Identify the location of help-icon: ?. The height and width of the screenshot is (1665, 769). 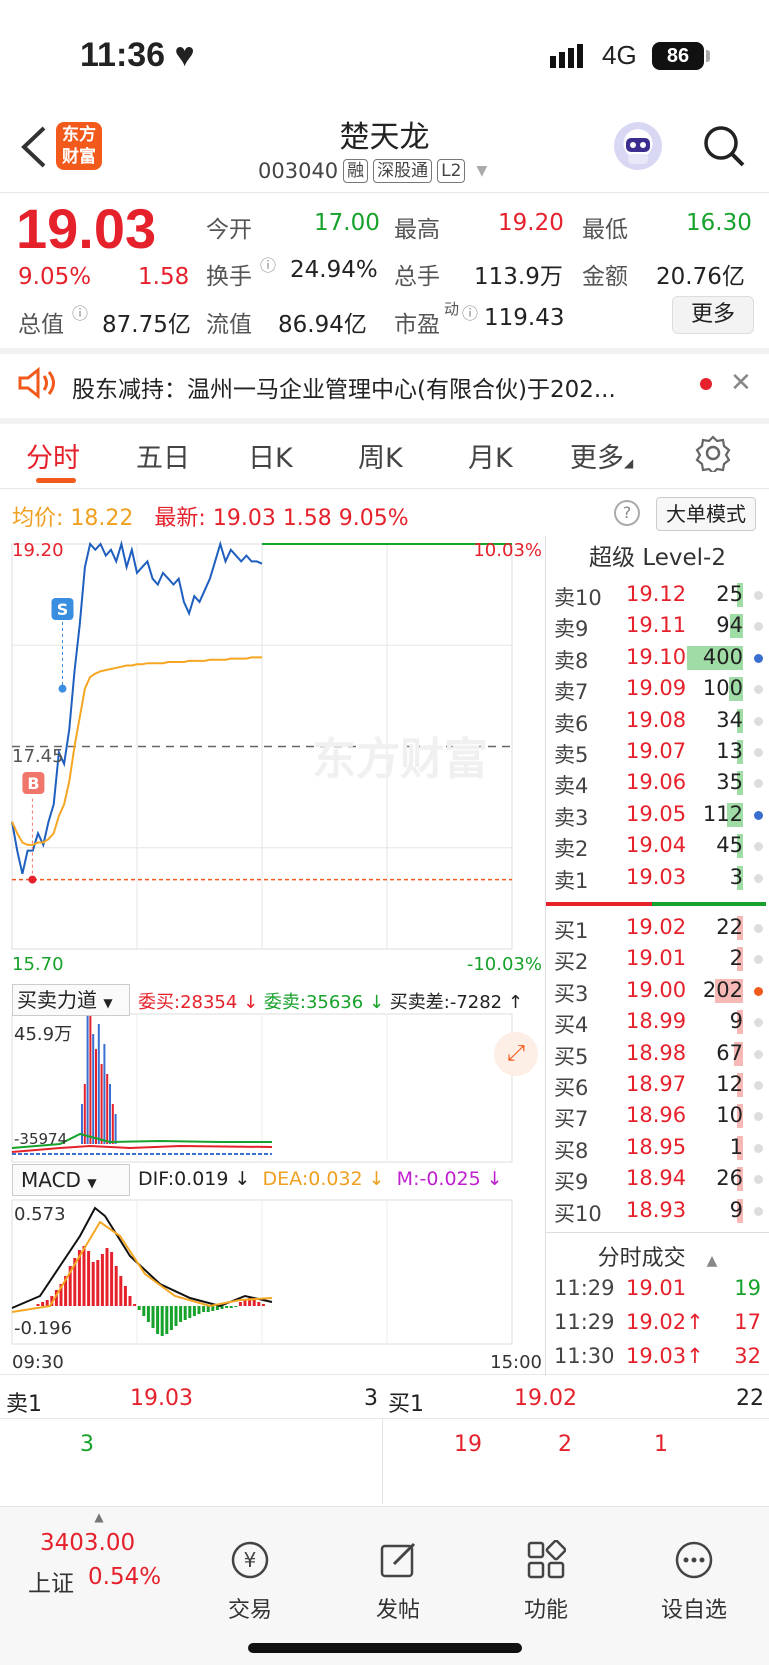
(627, 513).